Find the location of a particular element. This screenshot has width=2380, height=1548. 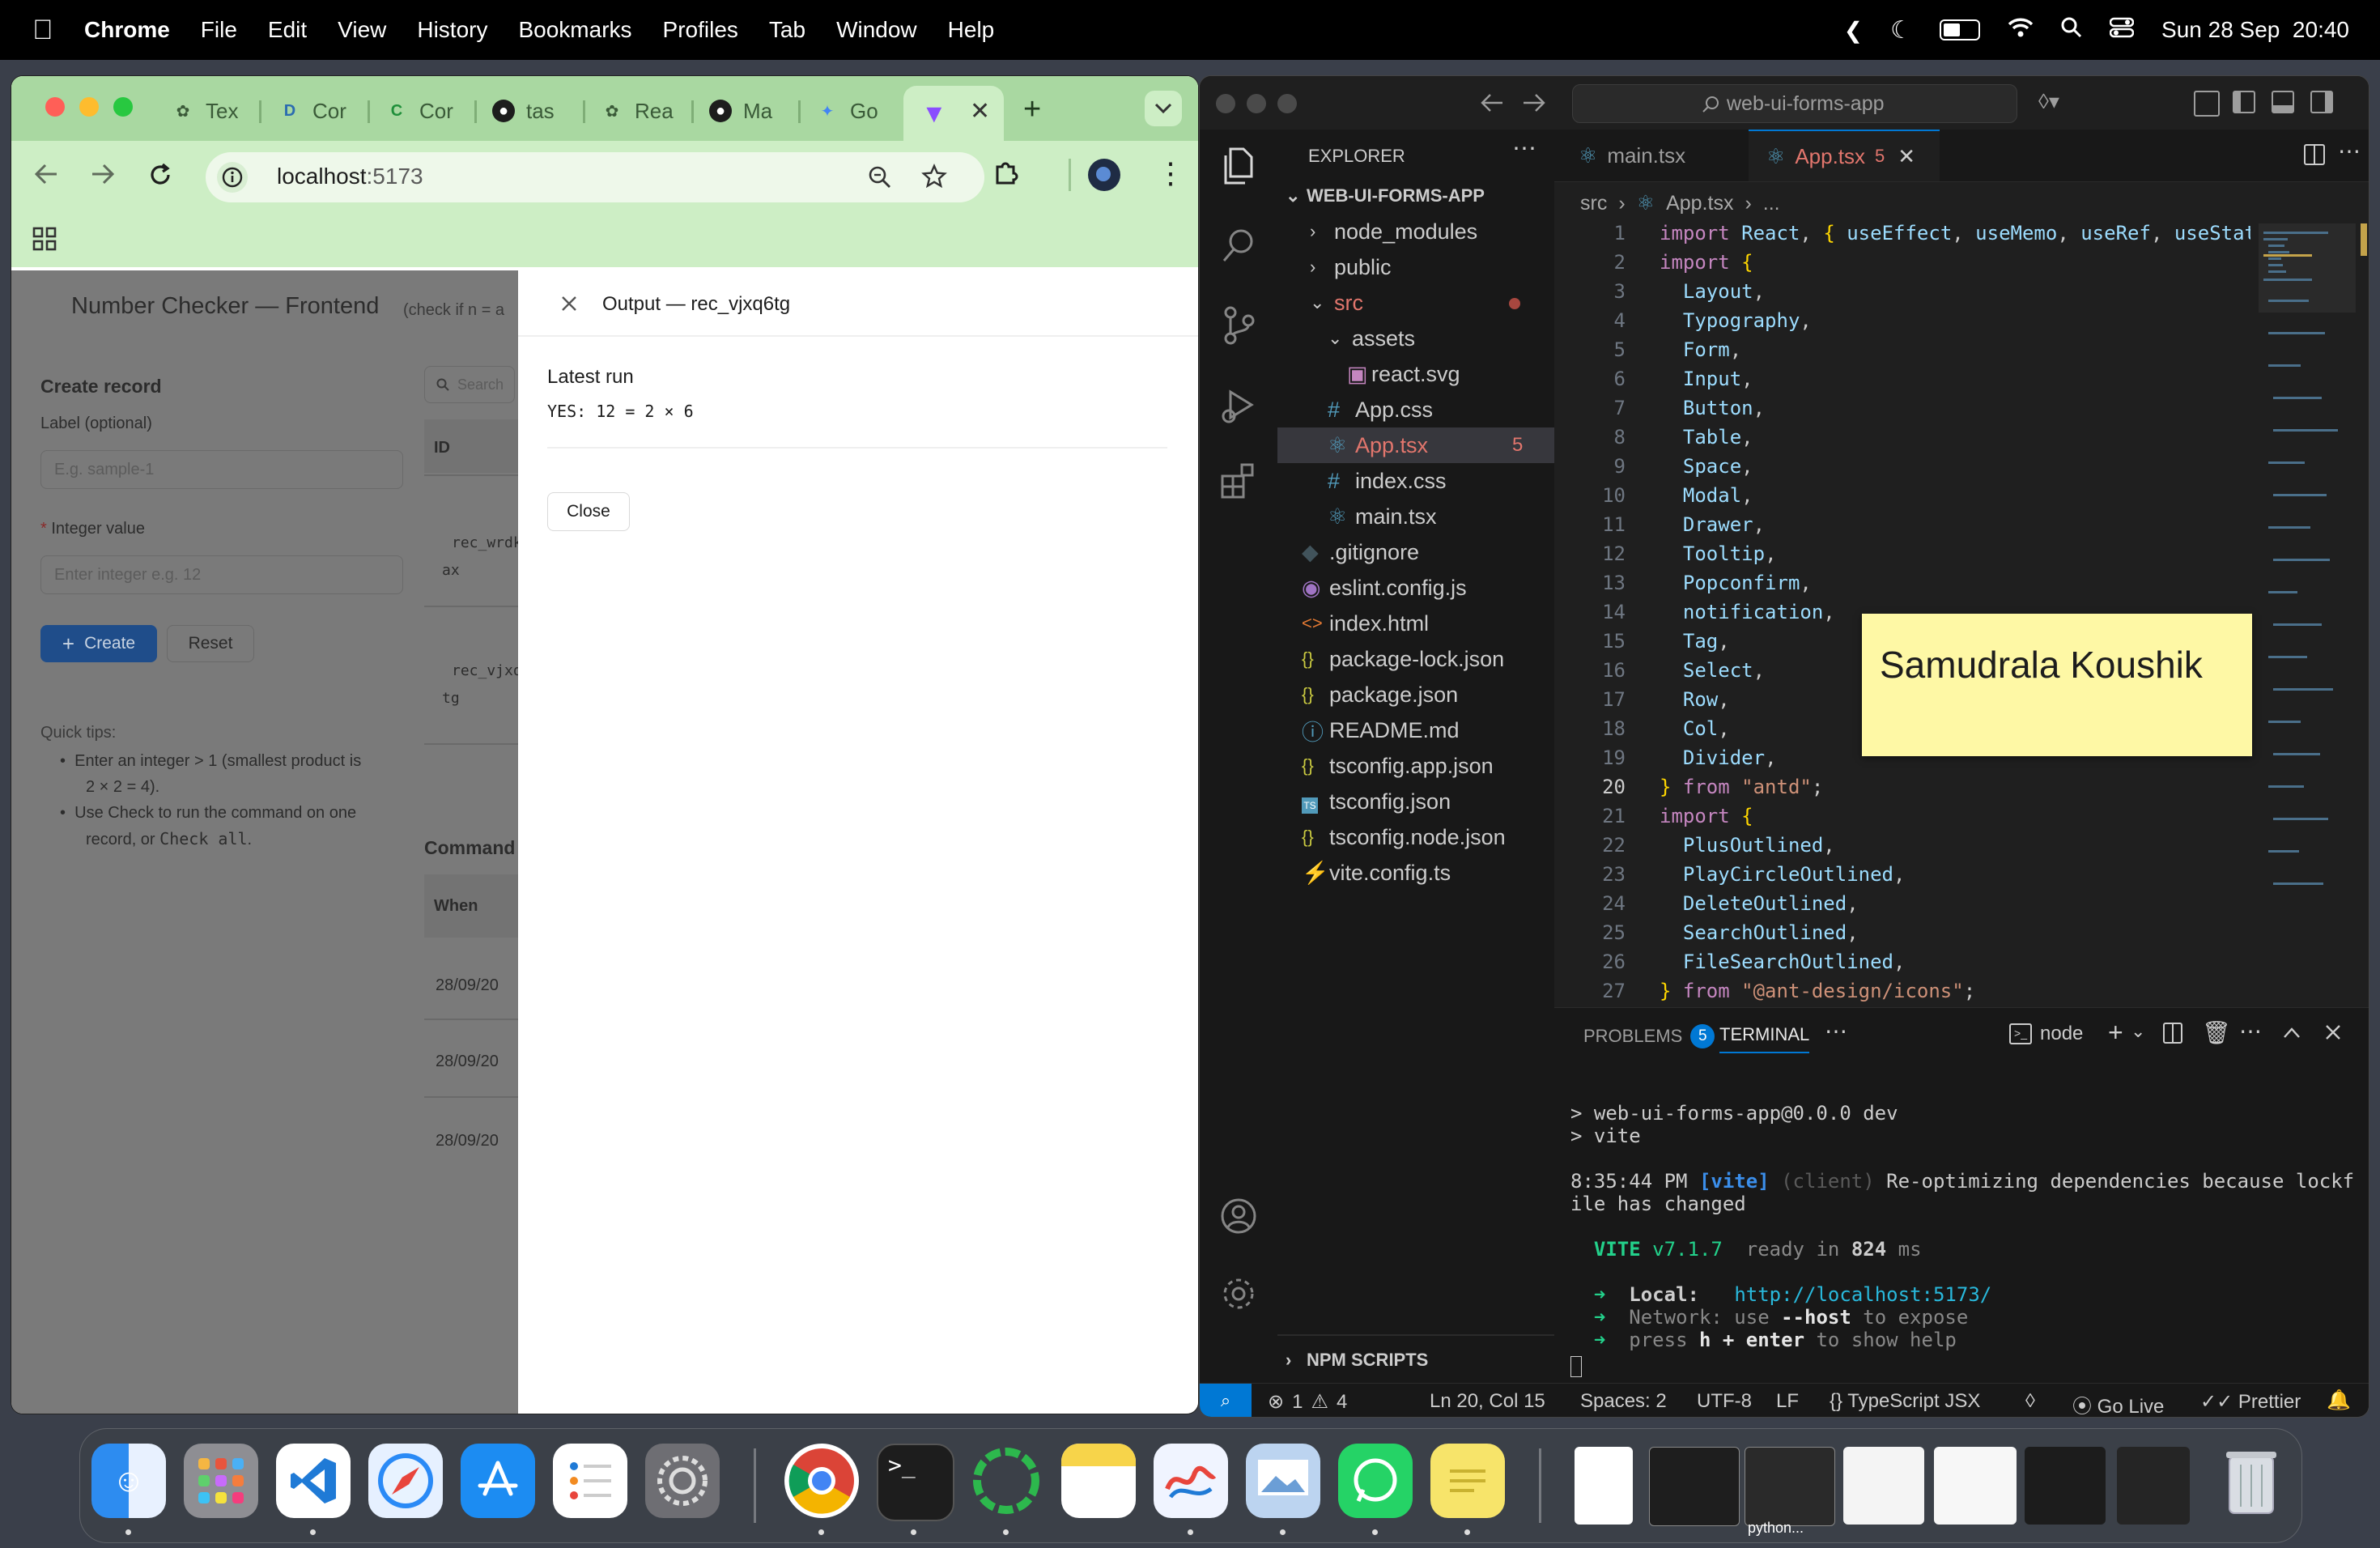

toggle-panel-icon is located at coordinates (2283, 102).